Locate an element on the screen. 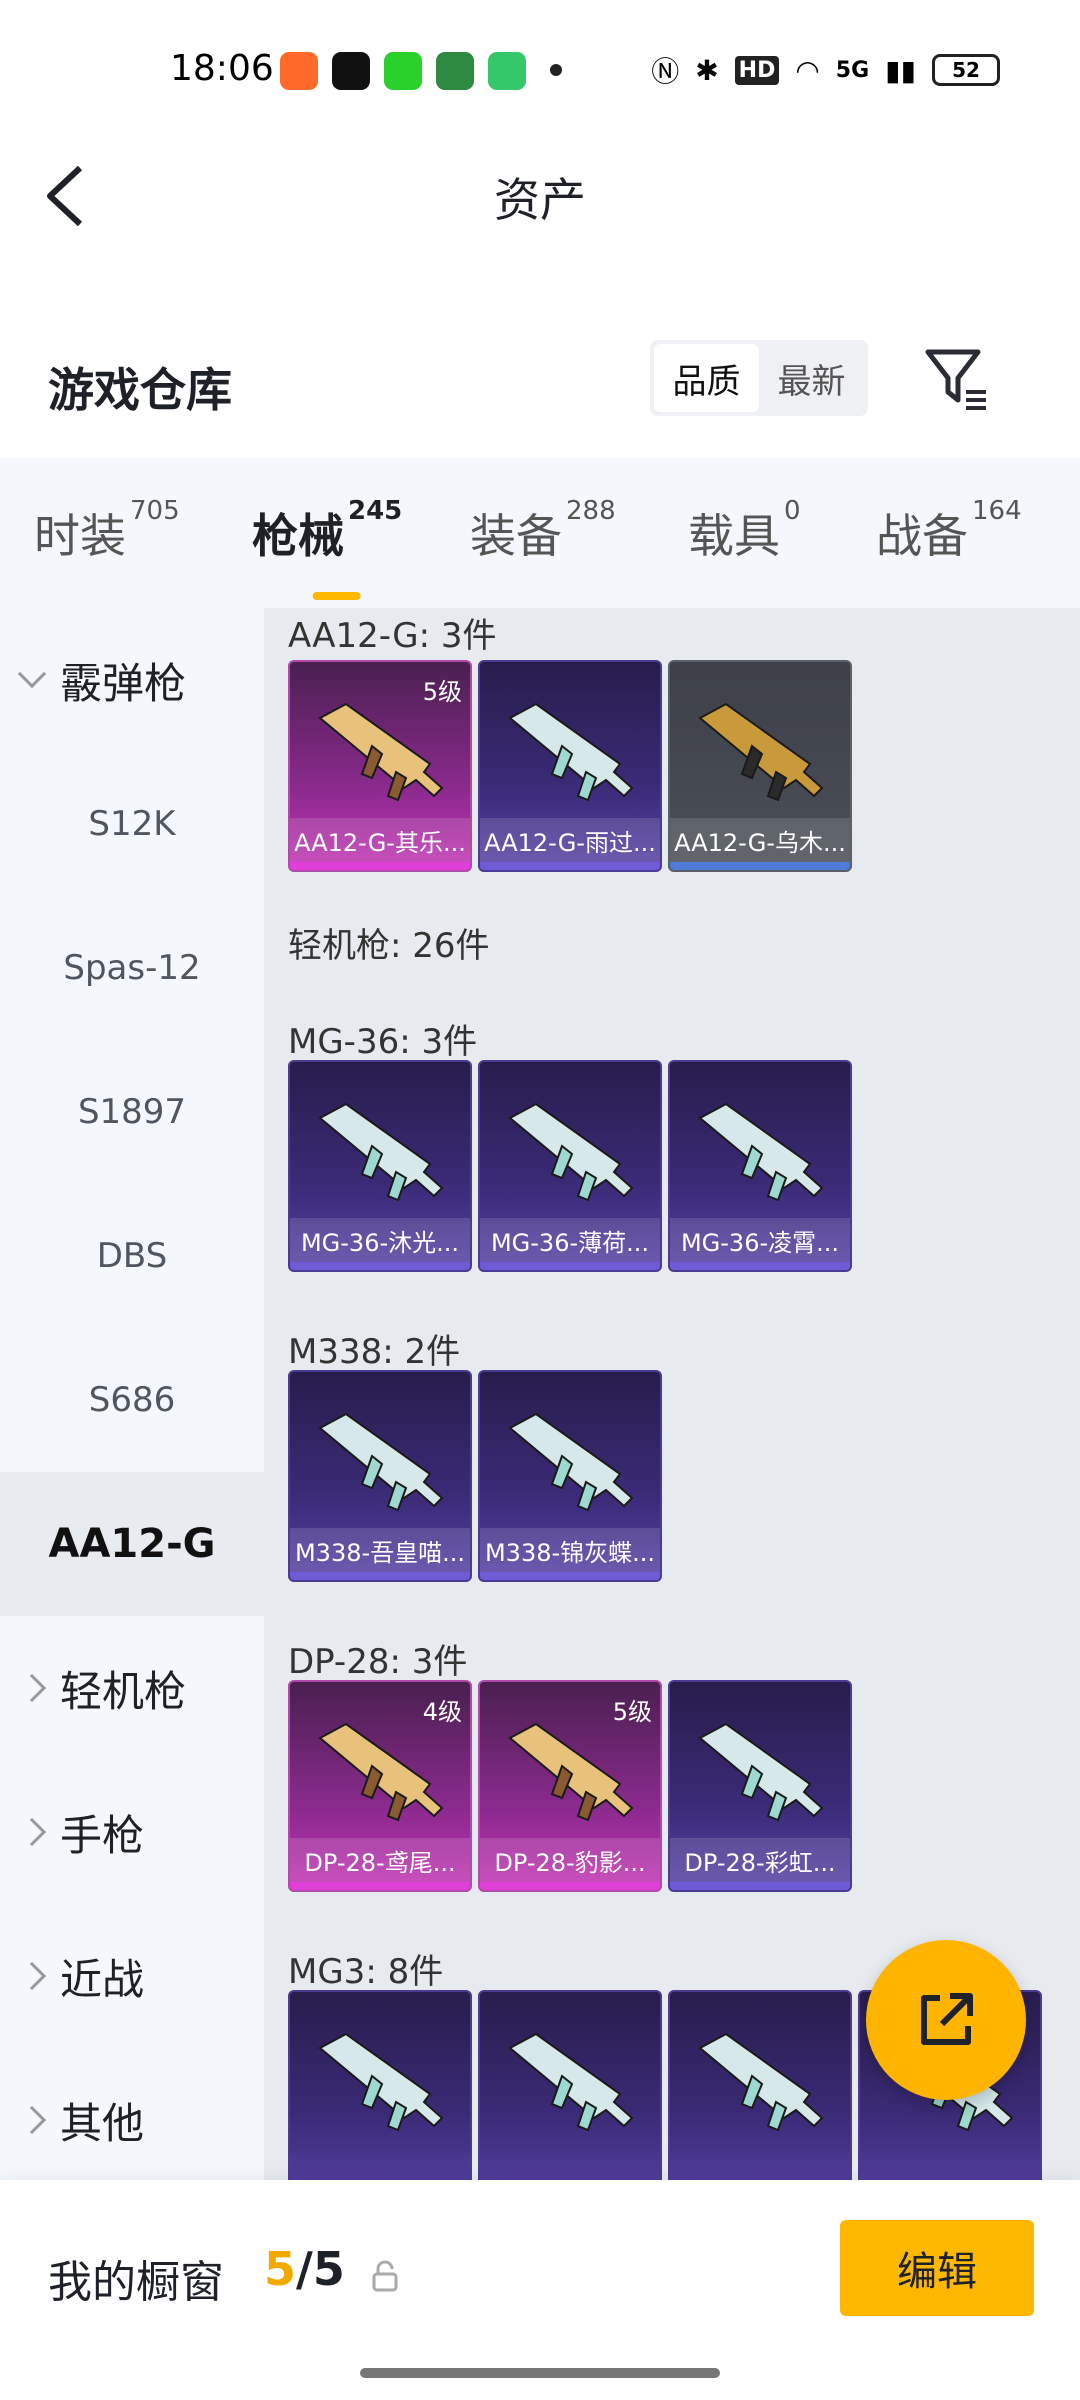  tab-supplies: 战备 164 is located at coordinates (949, 531).